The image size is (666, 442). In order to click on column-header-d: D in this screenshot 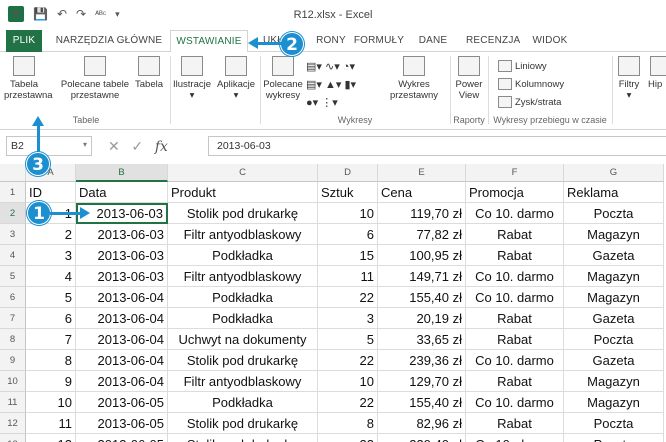, I will do `click(348, 173)`.